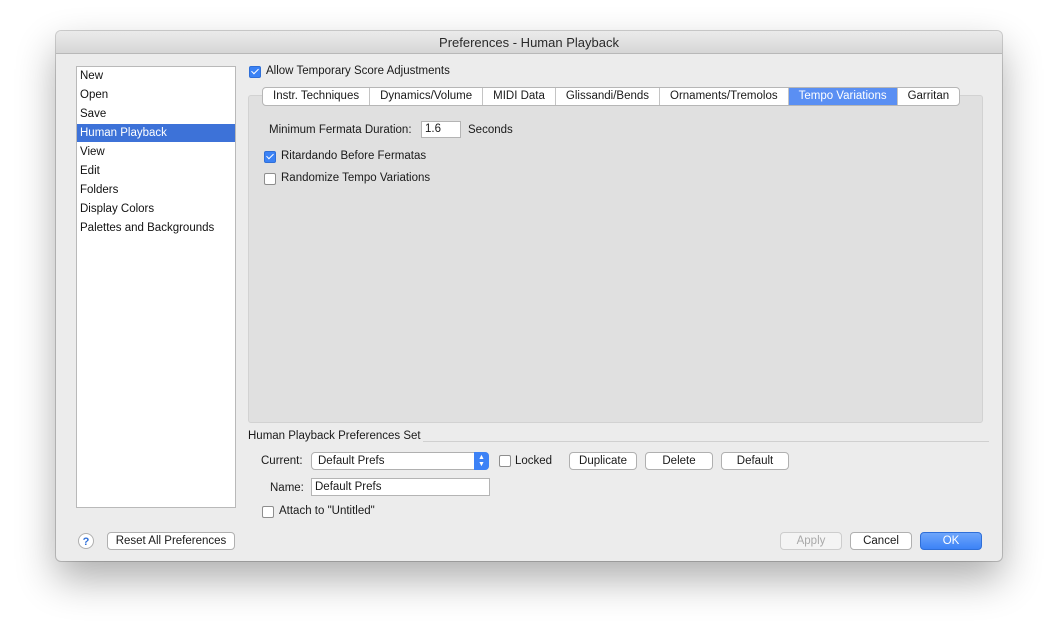 Image resolution: width=1058 pixels, height=642 pixels. What do you see at coordinates (441, 129) in the screenshot?
I see `min-fermata-input: 1.6` at bounding box center [441, 129].